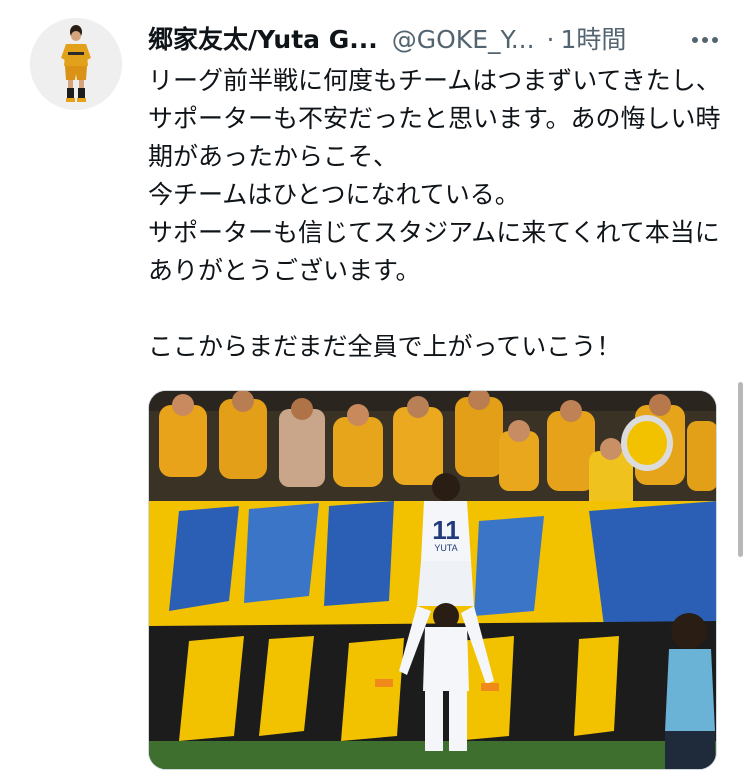  What do you see at coordinates (594, 40) in the screenshot?
I see `timestamp: 1時間` at bounding box center [594, 40].